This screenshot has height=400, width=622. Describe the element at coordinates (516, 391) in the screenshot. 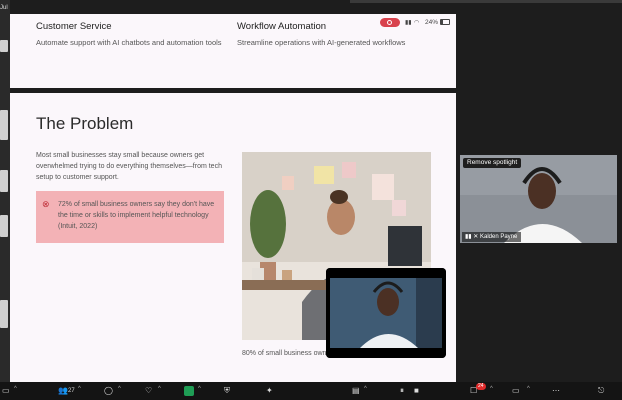

I see `present-icon: ▭` at that location.